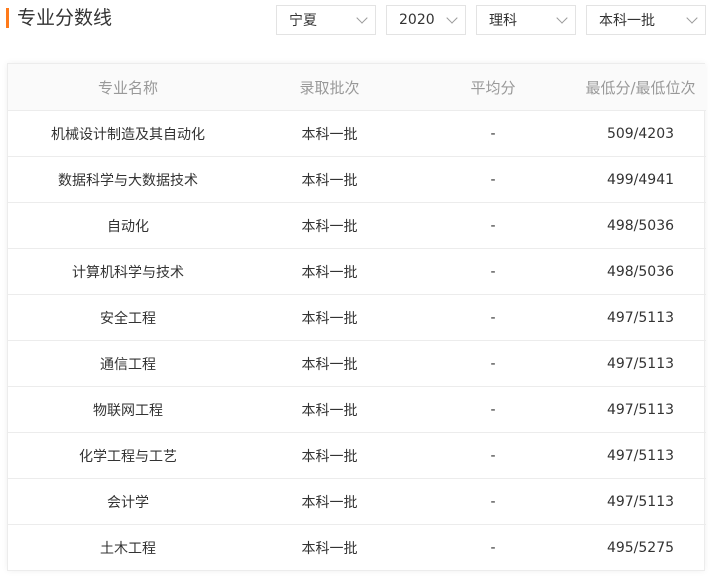  I want to click on table-row: 化学工程与工艺 本科一批 - 497/5113, so click(357, 455).